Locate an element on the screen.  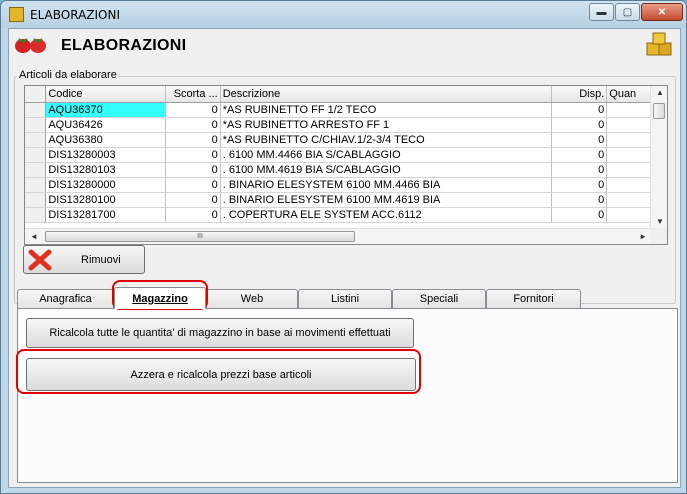
tab-listini: Listini is located at coordinates (345, 298).